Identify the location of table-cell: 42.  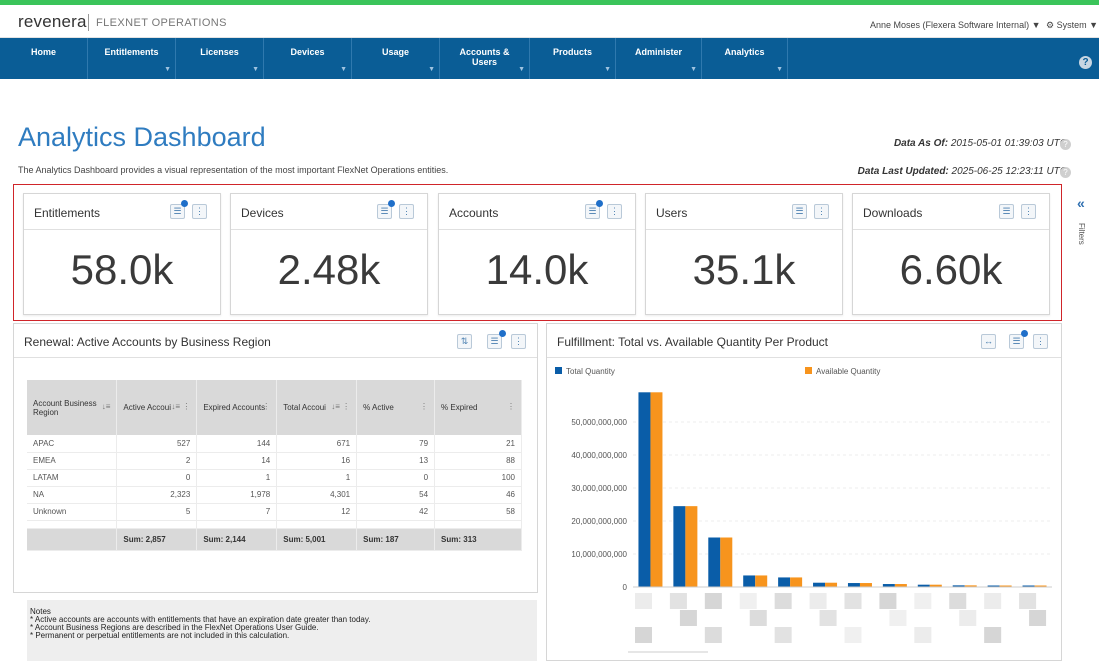
(396, 512).